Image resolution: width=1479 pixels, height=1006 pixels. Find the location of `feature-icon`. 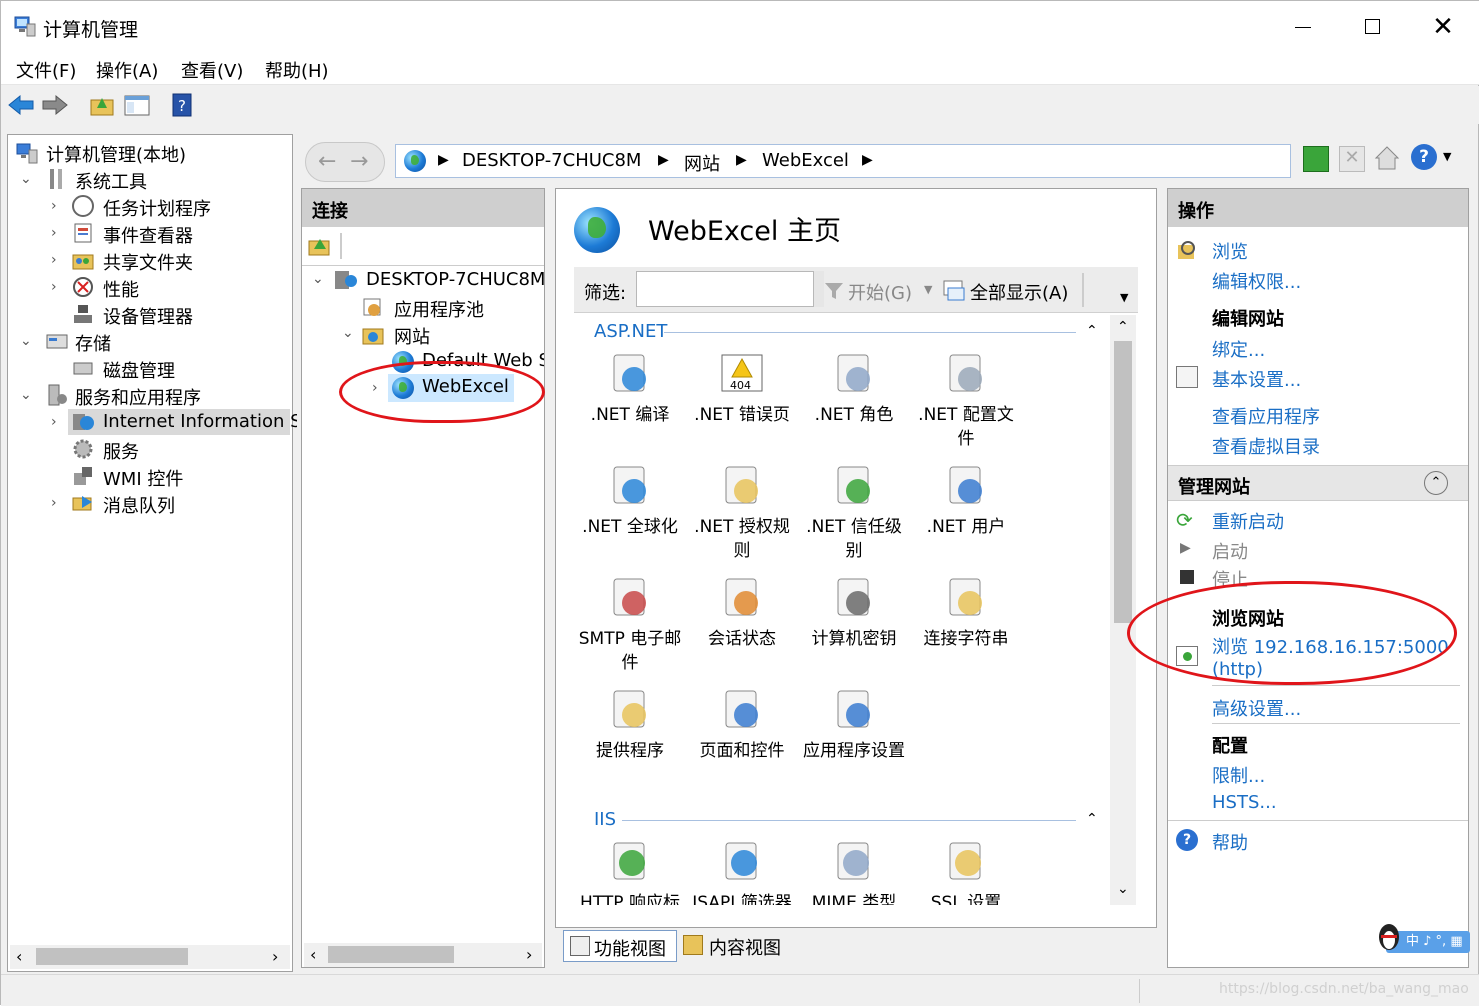

feature-icon is located at coordinates (630, 861).